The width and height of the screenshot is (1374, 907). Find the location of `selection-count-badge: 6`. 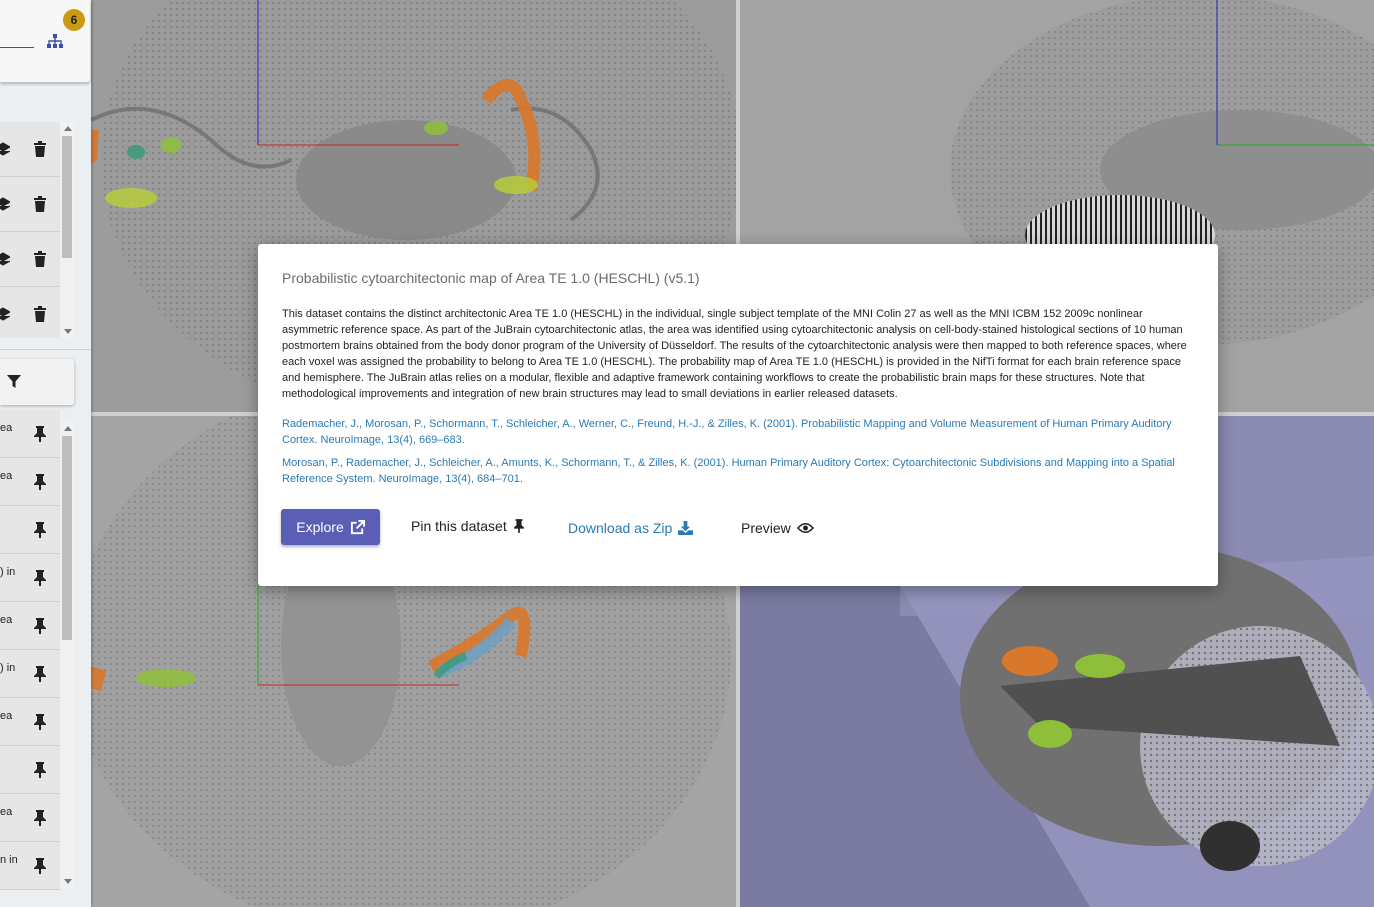

selection-count-badge: 6 is located at coordinates (74, 20).